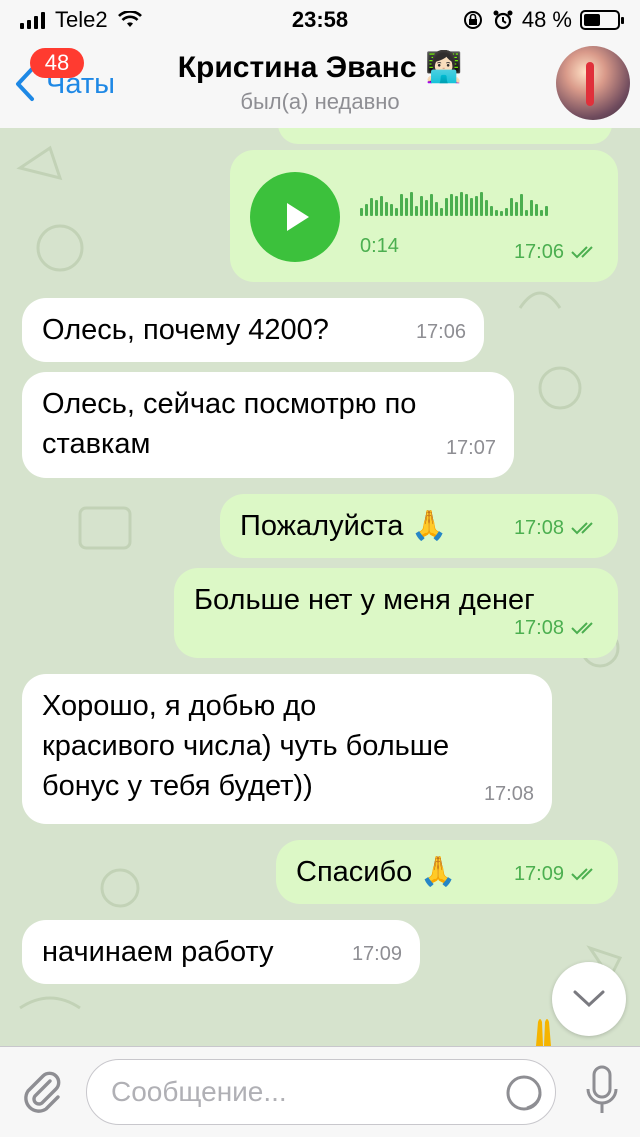  What do you see at coordinates (32, 20) in the screenshot?
I see `signal-icon` at bounding box center [32, 20].